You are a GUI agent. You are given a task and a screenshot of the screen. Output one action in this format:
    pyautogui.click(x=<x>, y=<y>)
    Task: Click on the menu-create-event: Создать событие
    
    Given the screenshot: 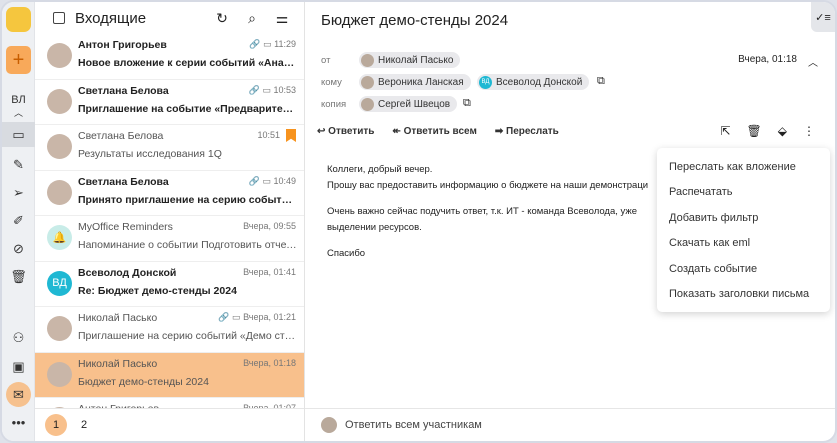 What is the action you would take?
    pyautogui.click(x=743, y=269)
    